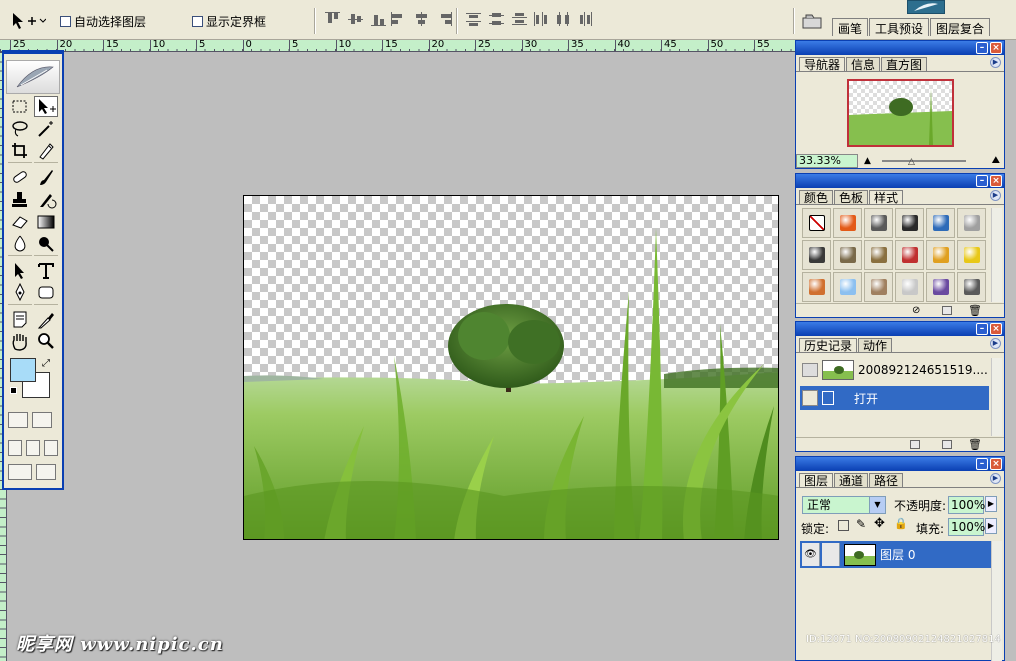  Describe the element at coordinates (46, 270) in the screenshot. I see `type-tool-icon` at that location.